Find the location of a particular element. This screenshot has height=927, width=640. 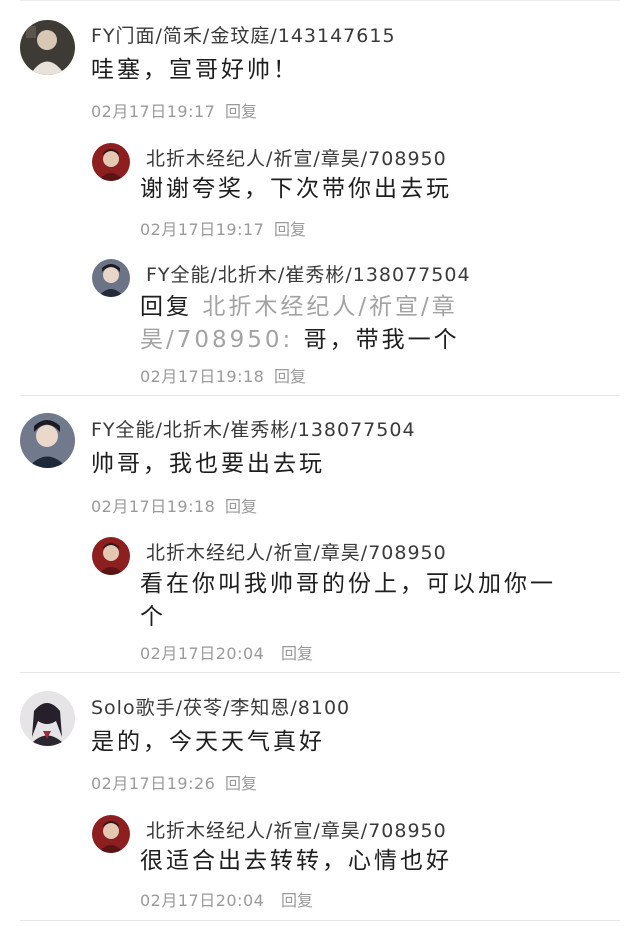

top-divider is located at coordinates (320, 0).